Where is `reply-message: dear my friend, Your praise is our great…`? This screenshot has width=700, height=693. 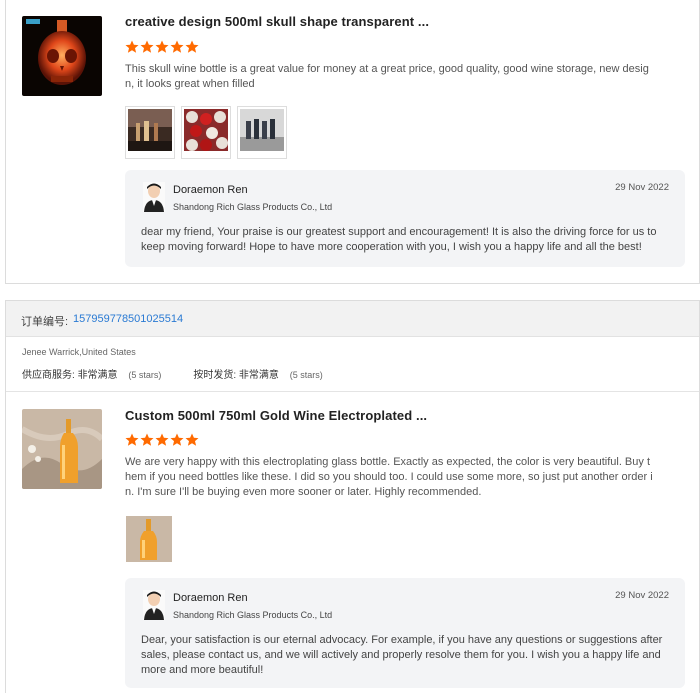
reply-message: dear my friend, Your praise is our great… is located at coordinates (399, 239).